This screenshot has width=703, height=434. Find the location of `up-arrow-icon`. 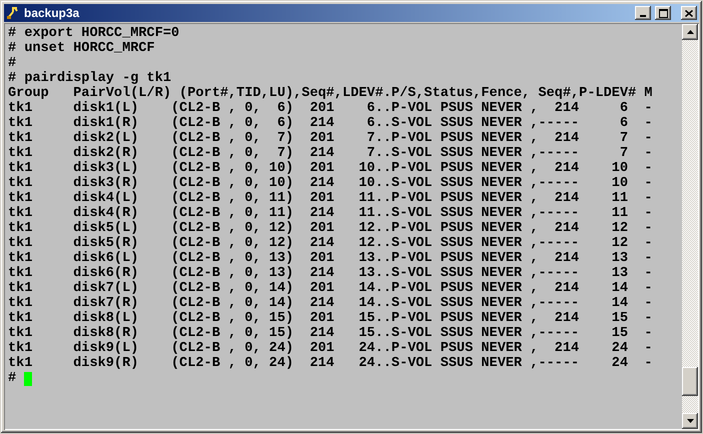

up-arrow-icon is located at coordinates (690, 32).